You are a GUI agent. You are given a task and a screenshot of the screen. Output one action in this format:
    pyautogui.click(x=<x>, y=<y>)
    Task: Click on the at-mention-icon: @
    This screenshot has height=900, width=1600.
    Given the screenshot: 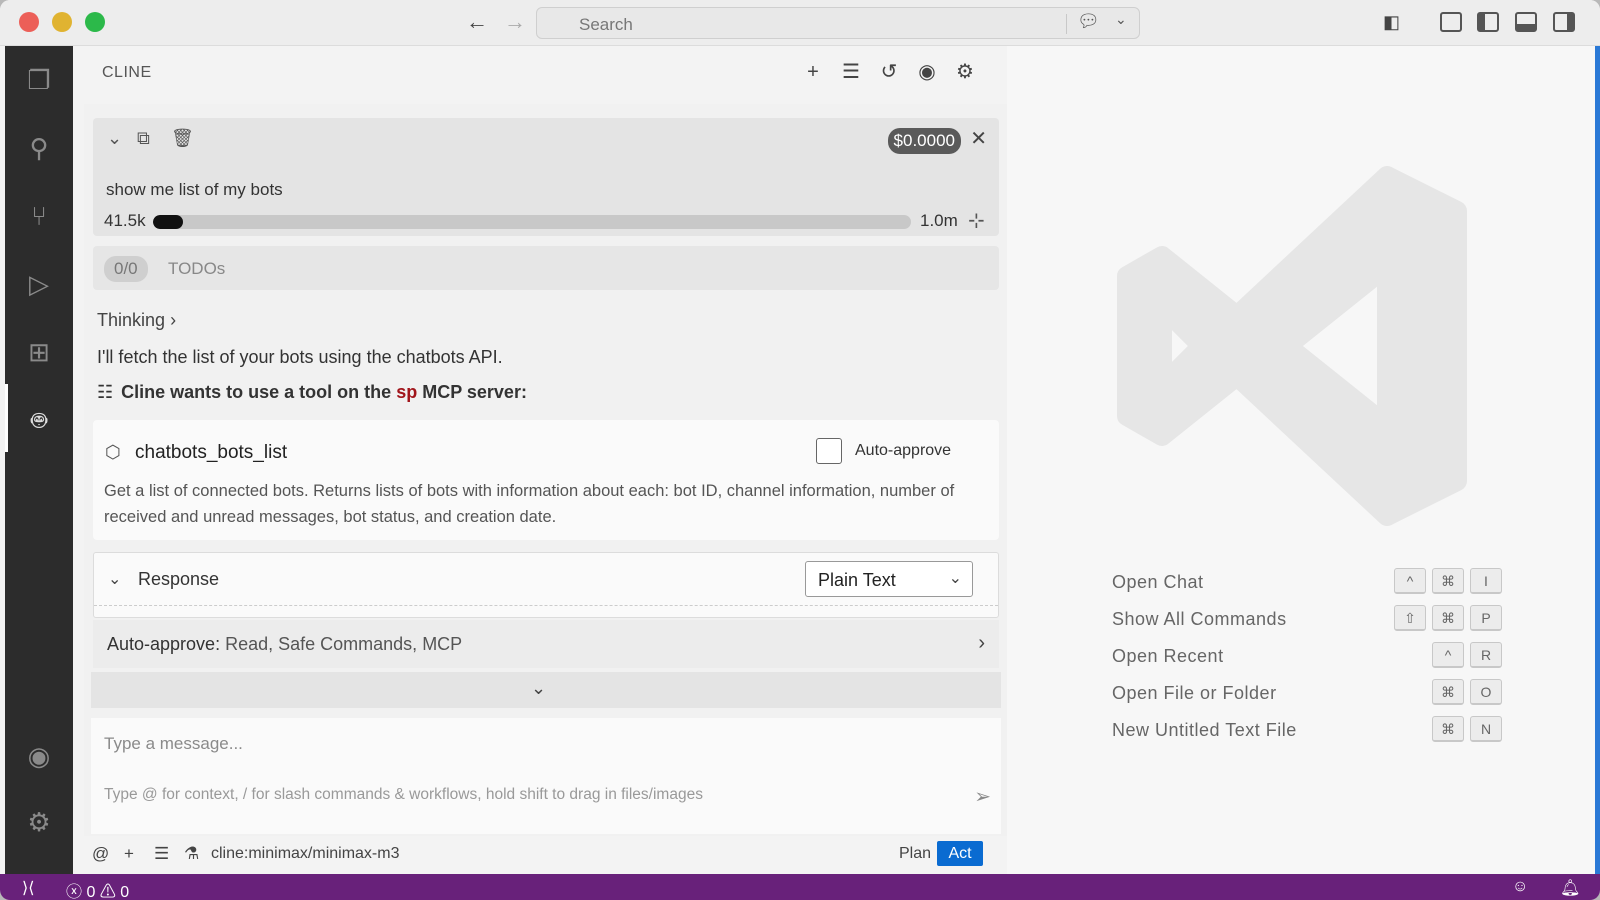 What is the action you would take?
    pyautogui.click(x=100, y=854)
    